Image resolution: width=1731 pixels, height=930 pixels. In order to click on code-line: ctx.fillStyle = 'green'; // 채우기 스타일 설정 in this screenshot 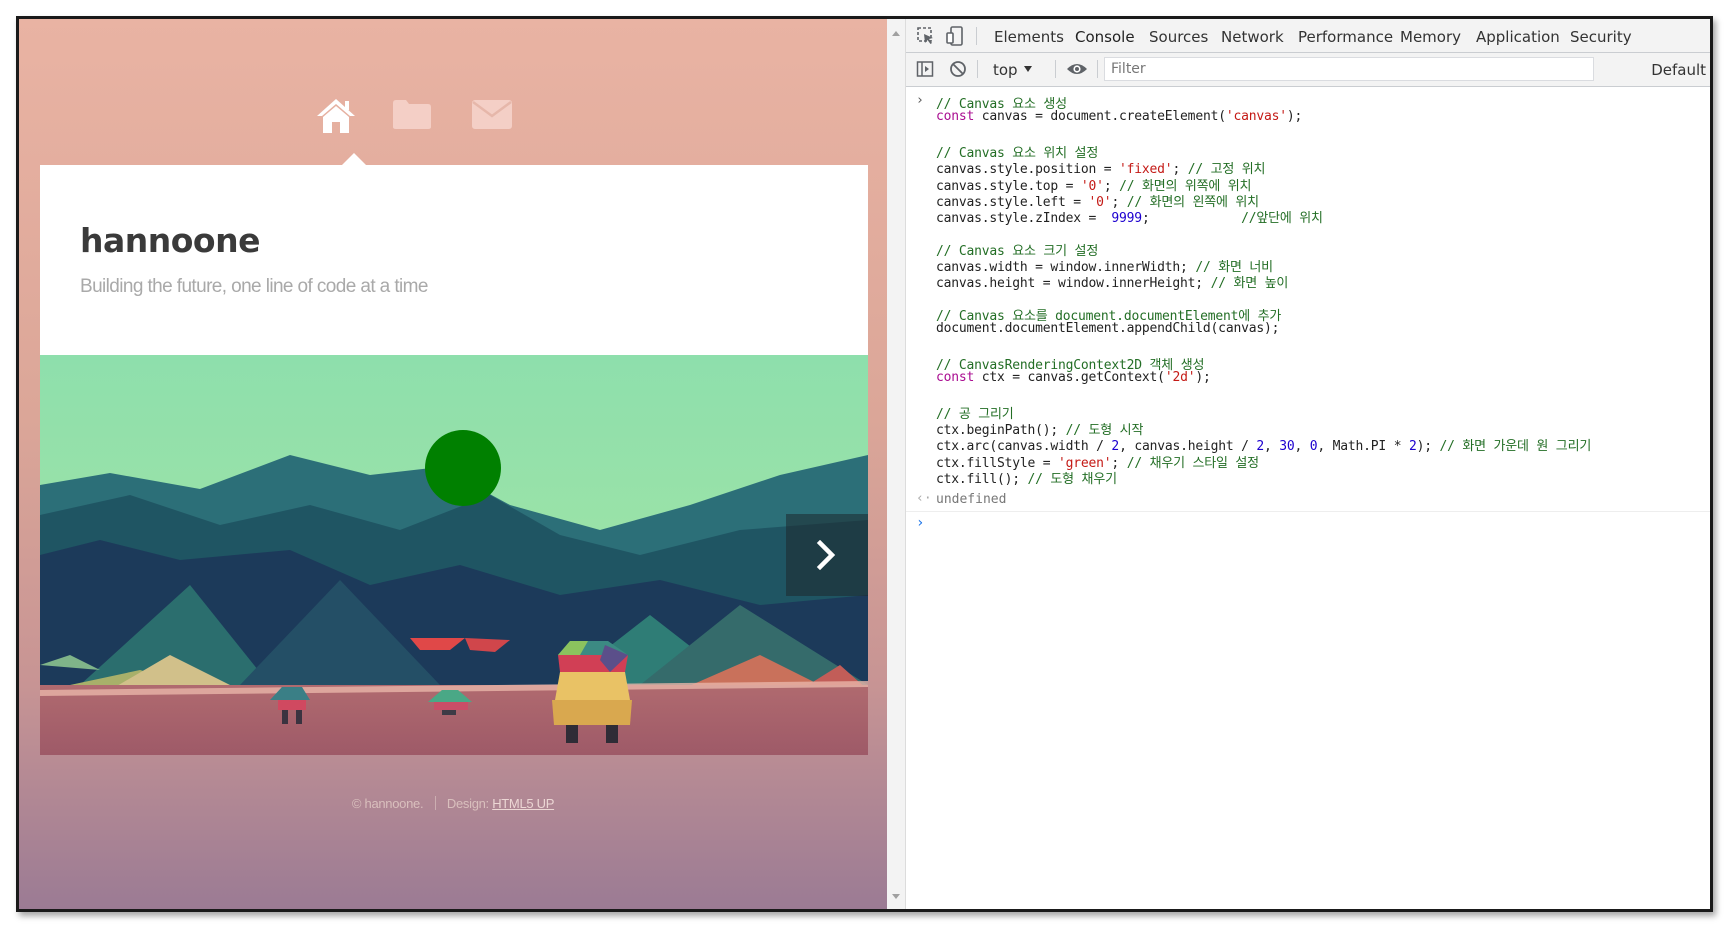, I will do `click(1097, 461)`.